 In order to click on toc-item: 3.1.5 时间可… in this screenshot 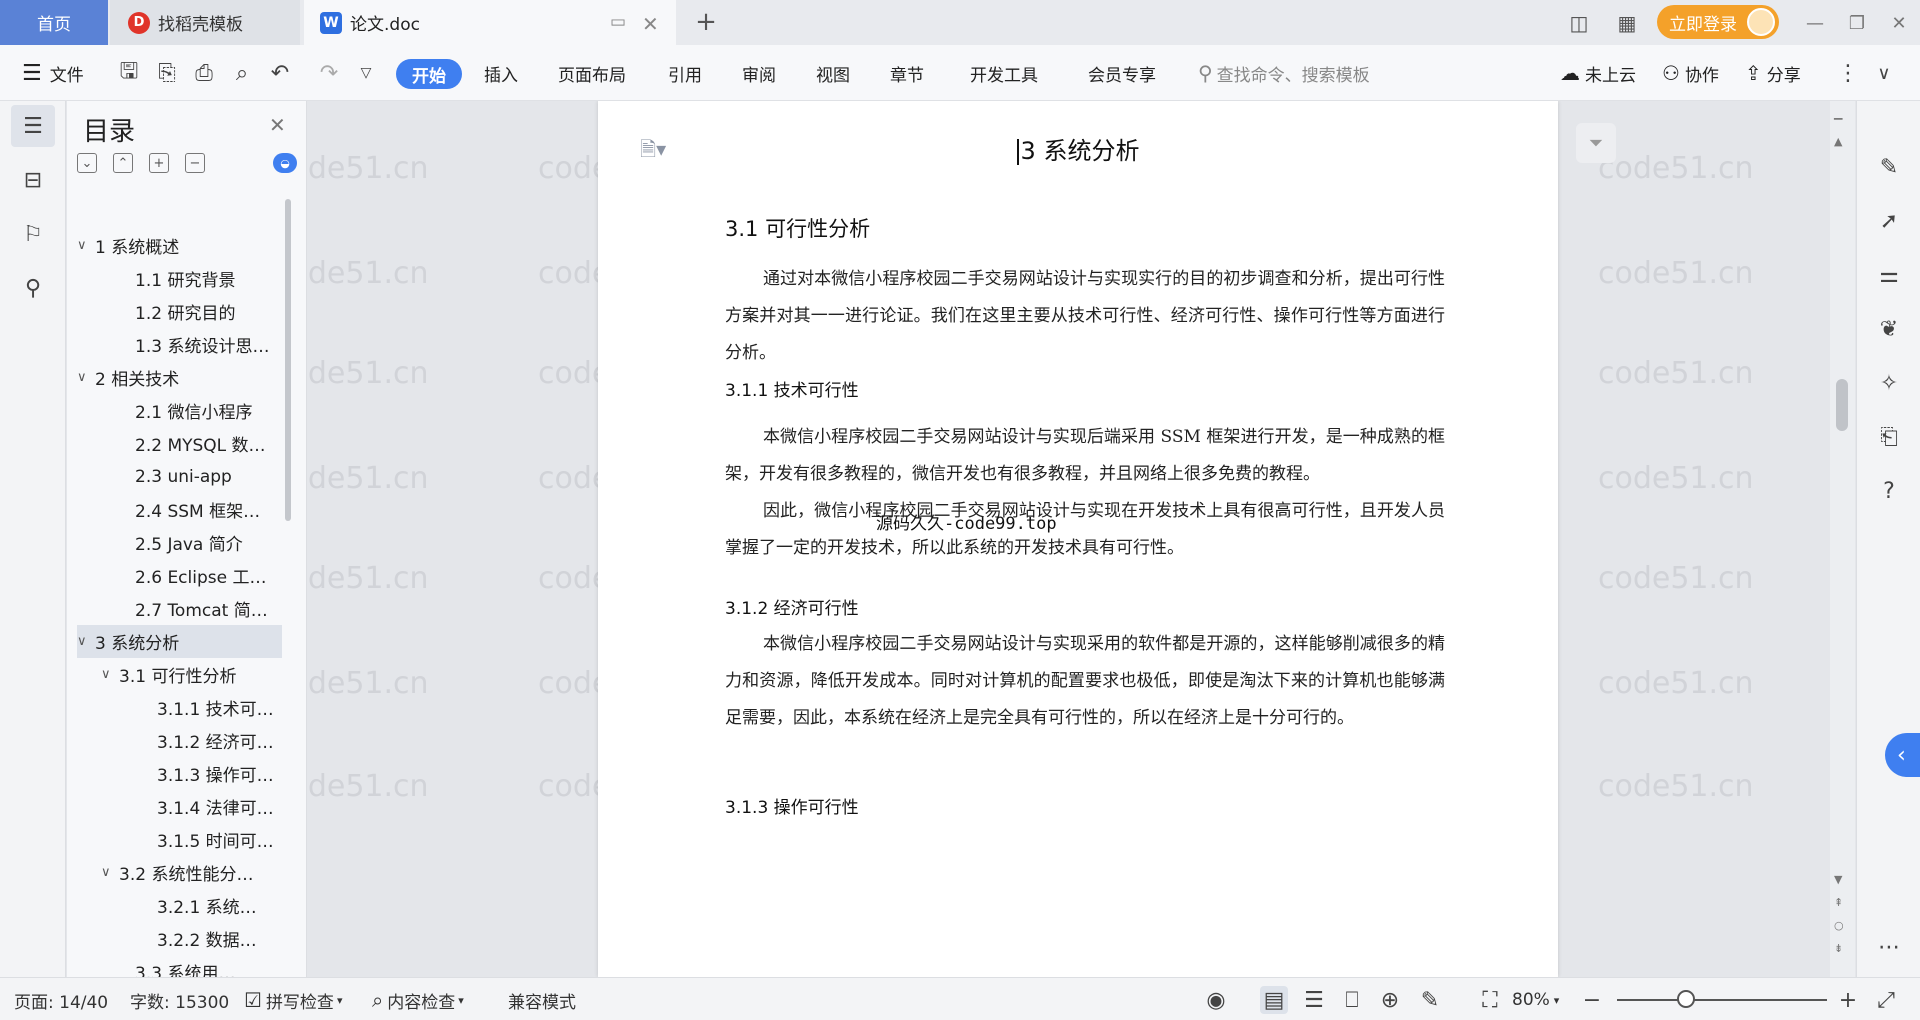, I will do `click(177, 839)`.